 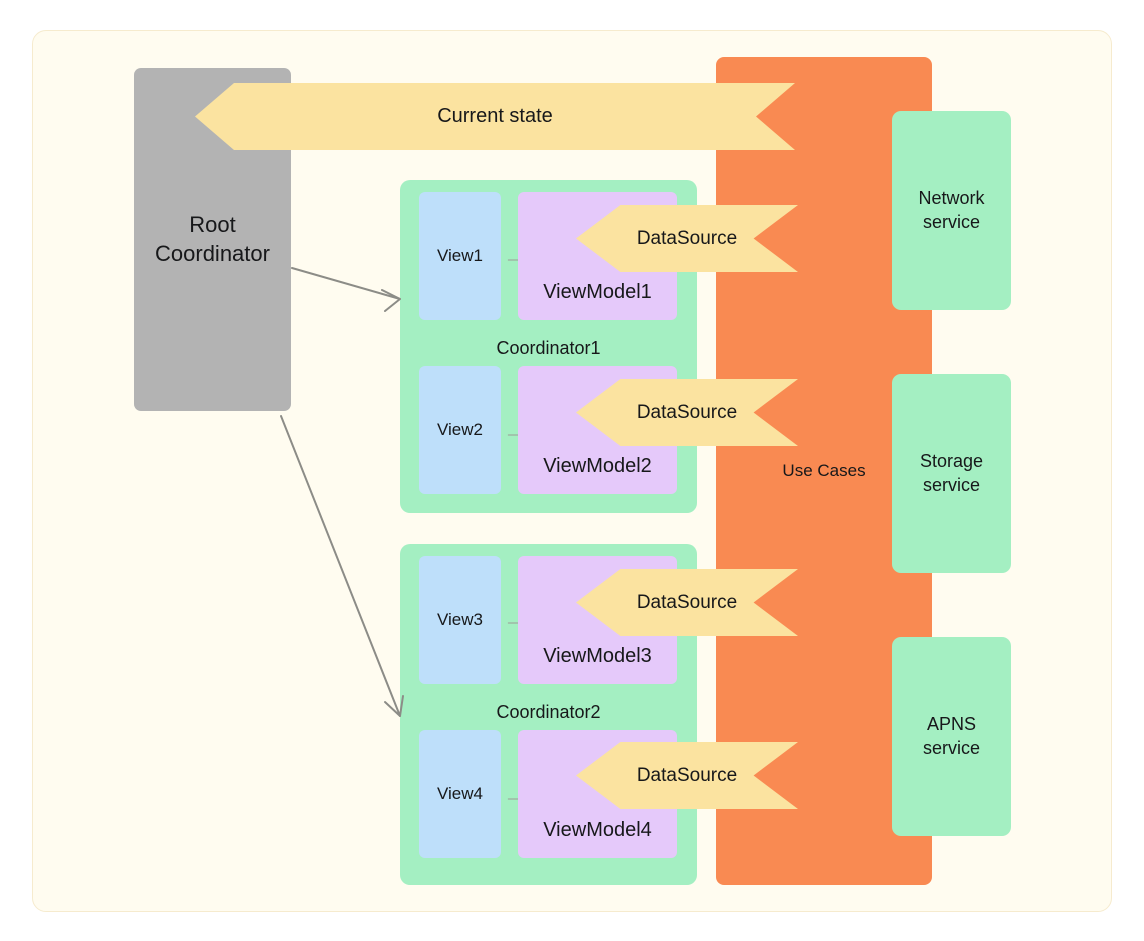 What do you see at coordinates (548, 712) in the screenshot?
I see `coordinator-2-label: Coordinator2` at bounding box center [548, 712].